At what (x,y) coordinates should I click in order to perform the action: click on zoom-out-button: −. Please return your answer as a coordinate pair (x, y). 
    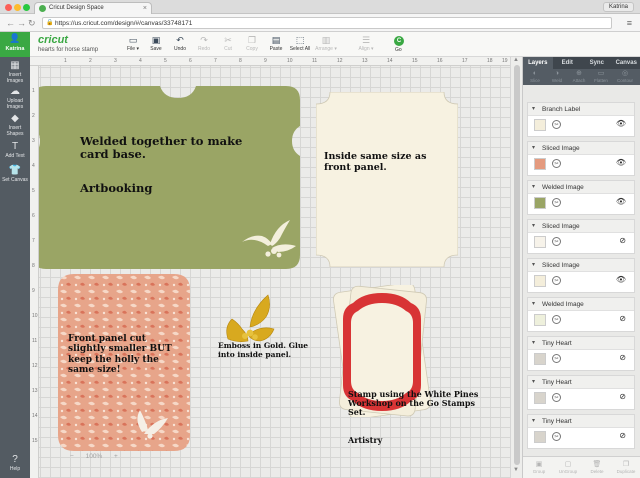
    Looking at the image, I should click on (72, 456).